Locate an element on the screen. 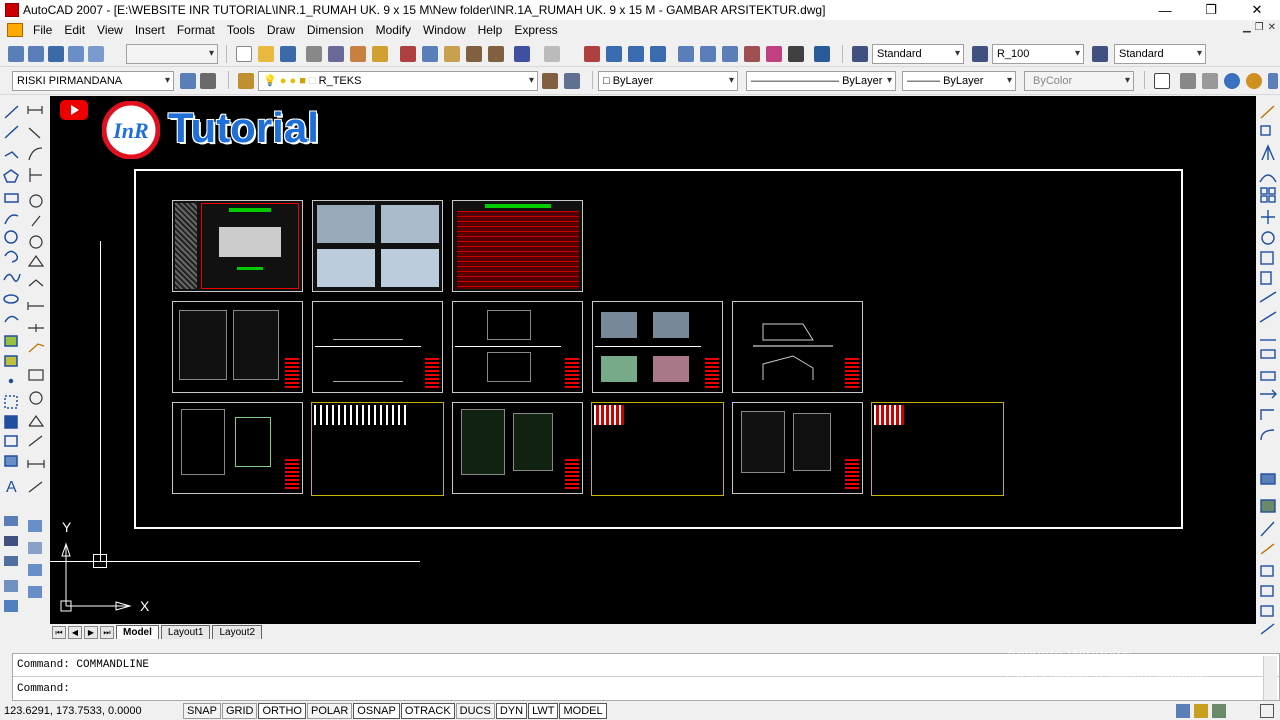 The image size is (1280, 720). lineweight-combo: ——— ByLayer is located at coordinates (959, 81).